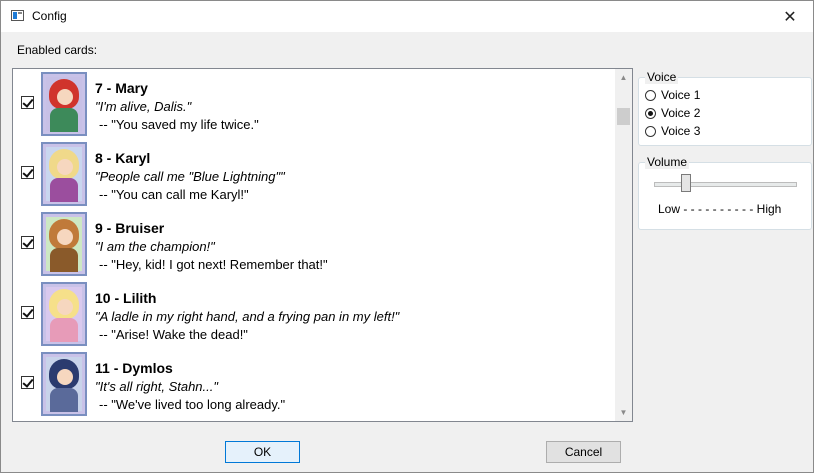  Describe the element at coordinates (121, 88) in the screenshot. I see `card-title: 7 - Mary` at that location.